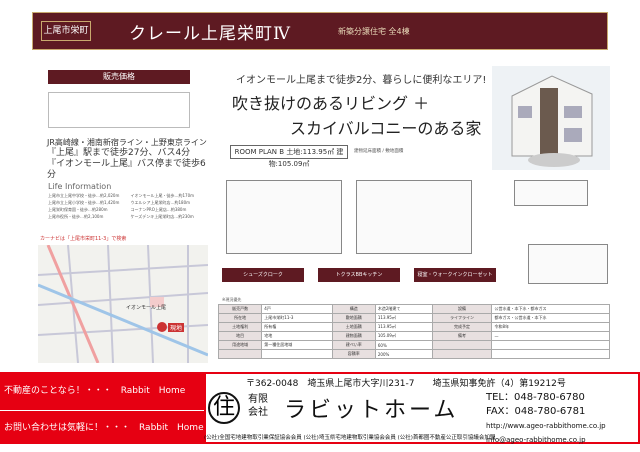 The height and width of the screenshot is (452, 640). What do you see at coordinates (263, 275) in the screenshot?
I see `feature-shoes-cloak: シューズクローク` at bounding box center [263, 275].